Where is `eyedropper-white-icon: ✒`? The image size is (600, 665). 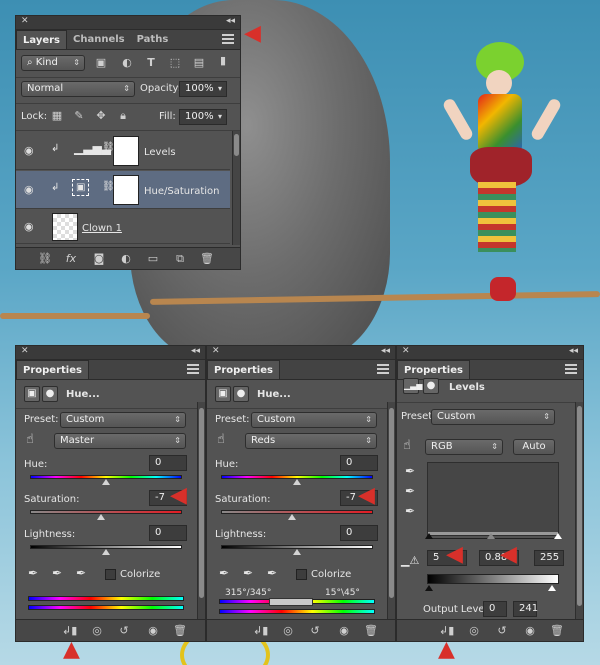
eyedropper-white-icon: ✒ is located at coordinates (410, 511).